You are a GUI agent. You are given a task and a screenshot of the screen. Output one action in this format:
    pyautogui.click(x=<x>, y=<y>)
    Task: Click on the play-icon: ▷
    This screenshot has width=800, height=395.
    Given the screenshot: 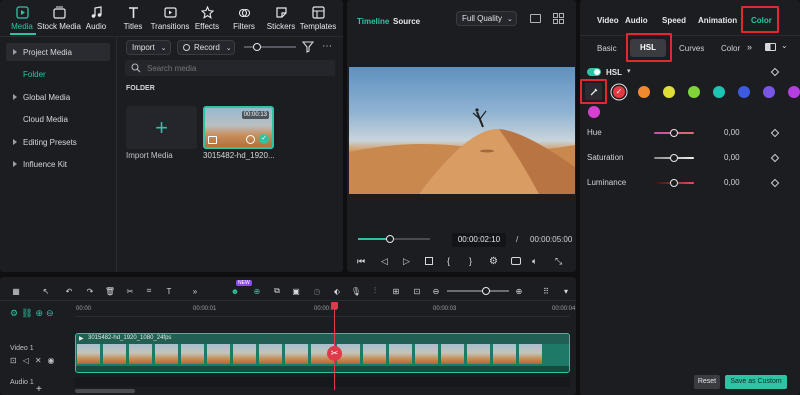 What is the action you would take?
    pyautogui.click(x=406, y=261)
    